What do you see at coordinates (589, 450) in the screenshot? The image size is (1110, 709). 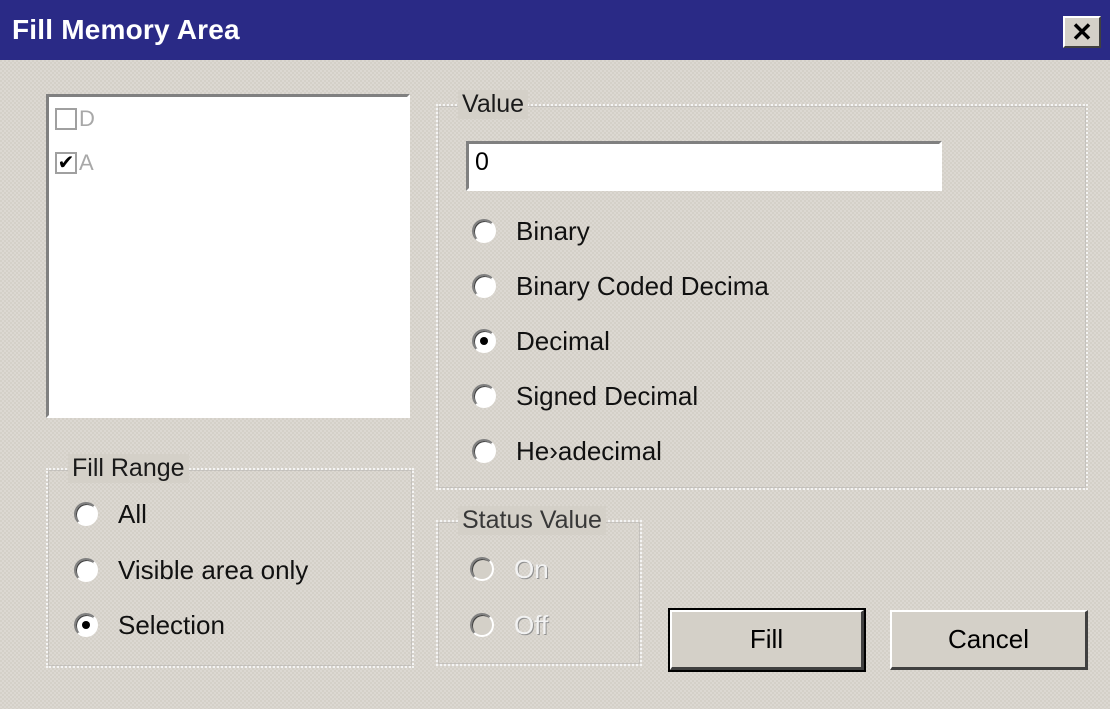 I see `radio-label-hexadecimal: He›adecimal` at bounding box center [589, 450].